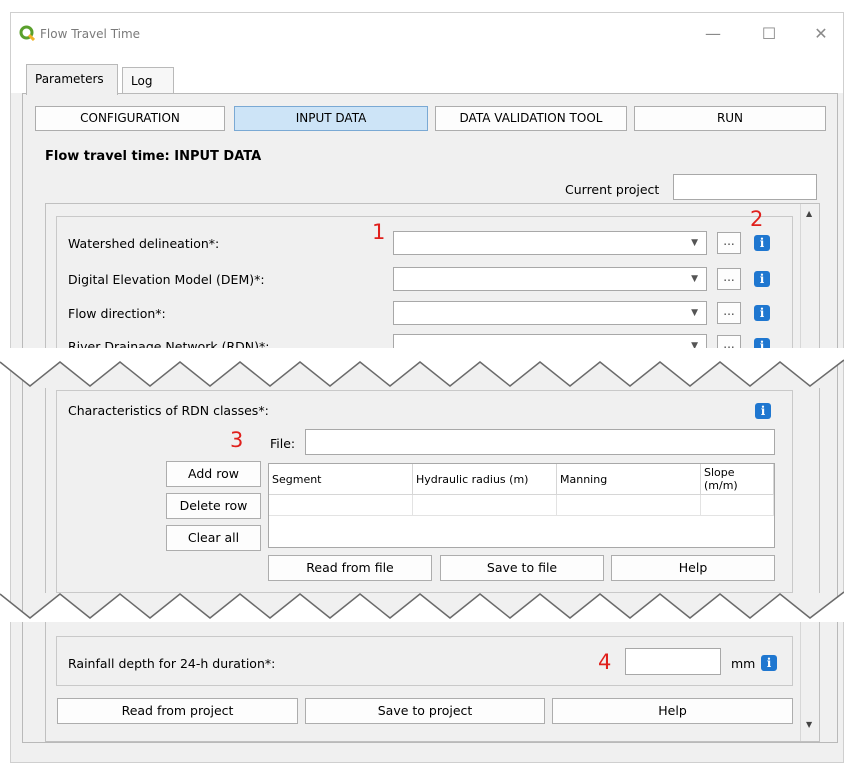 The width and height of the screenshot is (844, 765). Describe the element at coordinates (350, 568) in the screenshot. I see `read-from-file-button: Read from file` at that location.